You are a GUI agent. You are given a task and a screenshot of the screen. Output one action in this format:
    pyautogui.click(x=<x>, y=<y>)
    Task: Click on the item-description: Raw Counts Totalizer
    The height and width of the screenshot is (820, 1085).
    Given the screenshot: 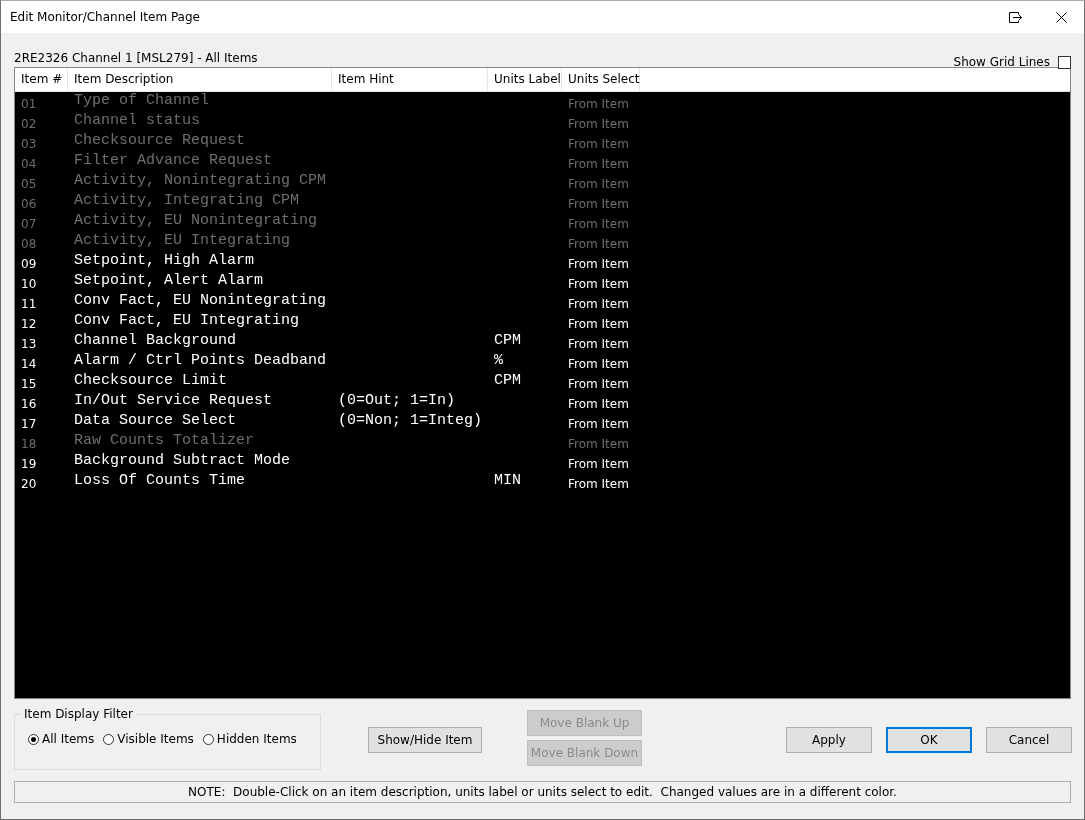 What is the action you would take?
    pyautogui.click(x=164, y=440)
    